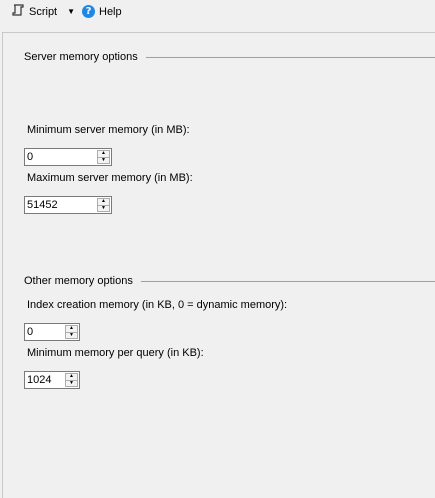 This screenshot has width=435, height=498. I want to click on chevron-down-icon: ▼, so click(71, 11).